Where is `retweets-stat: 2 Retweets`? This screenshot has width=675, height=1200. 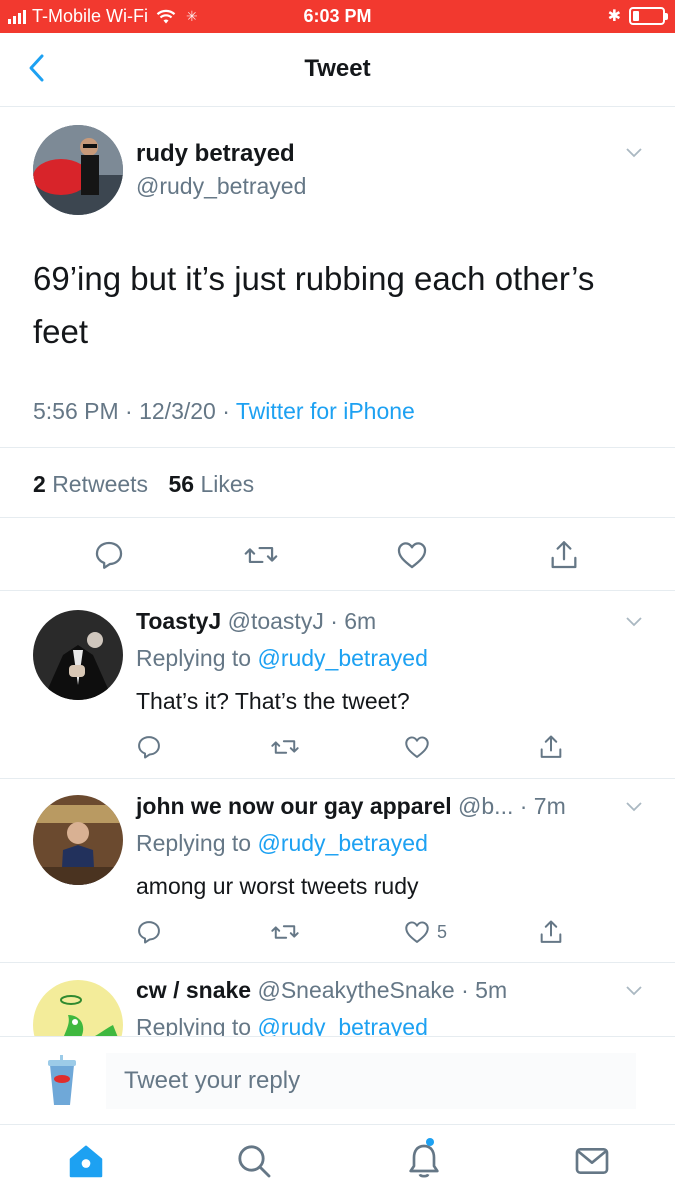 retweets-stat: 2 Retweets is located at coordinates (90, 484).